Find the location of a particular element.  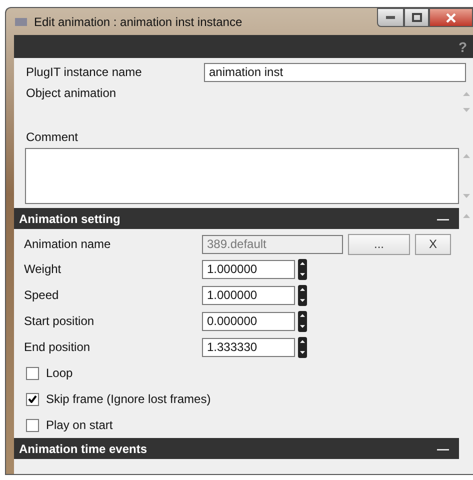

field-label: Weight is located at coordinates (43, 269).